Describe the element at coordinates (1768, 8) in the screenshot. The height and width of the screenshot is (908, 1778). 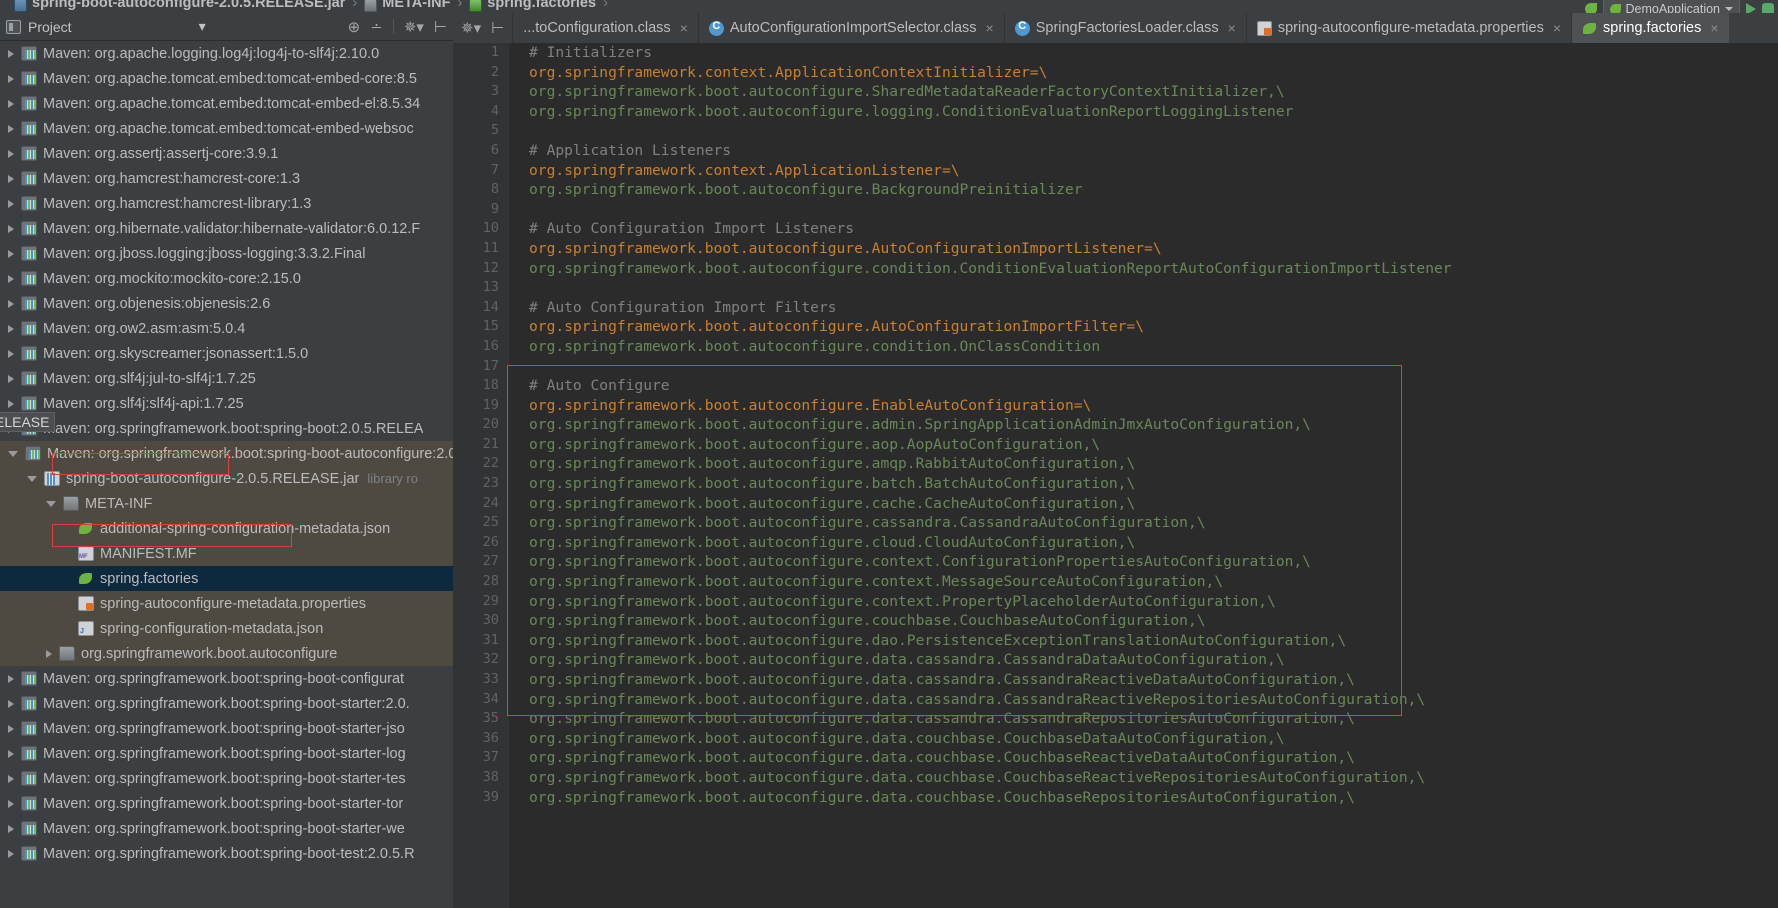
I see `debug-icon` at that location.